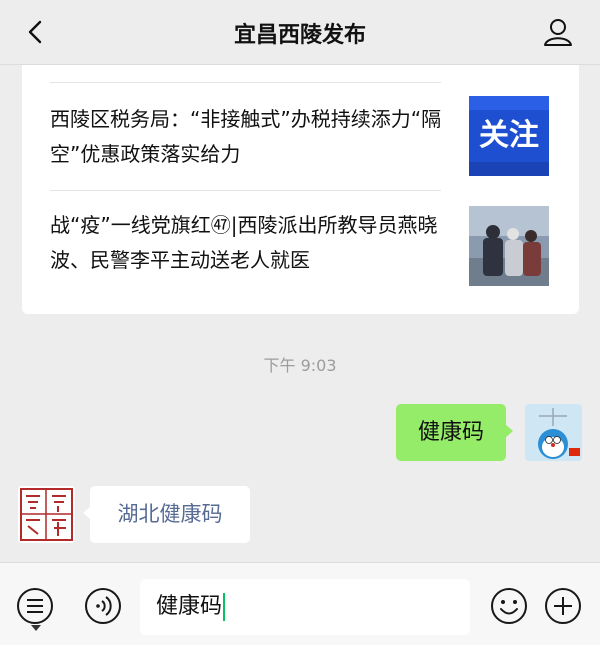  Describe the element at coordinates (36, 628) in the screenshot. I see `menu-expand-indicator` at that location.